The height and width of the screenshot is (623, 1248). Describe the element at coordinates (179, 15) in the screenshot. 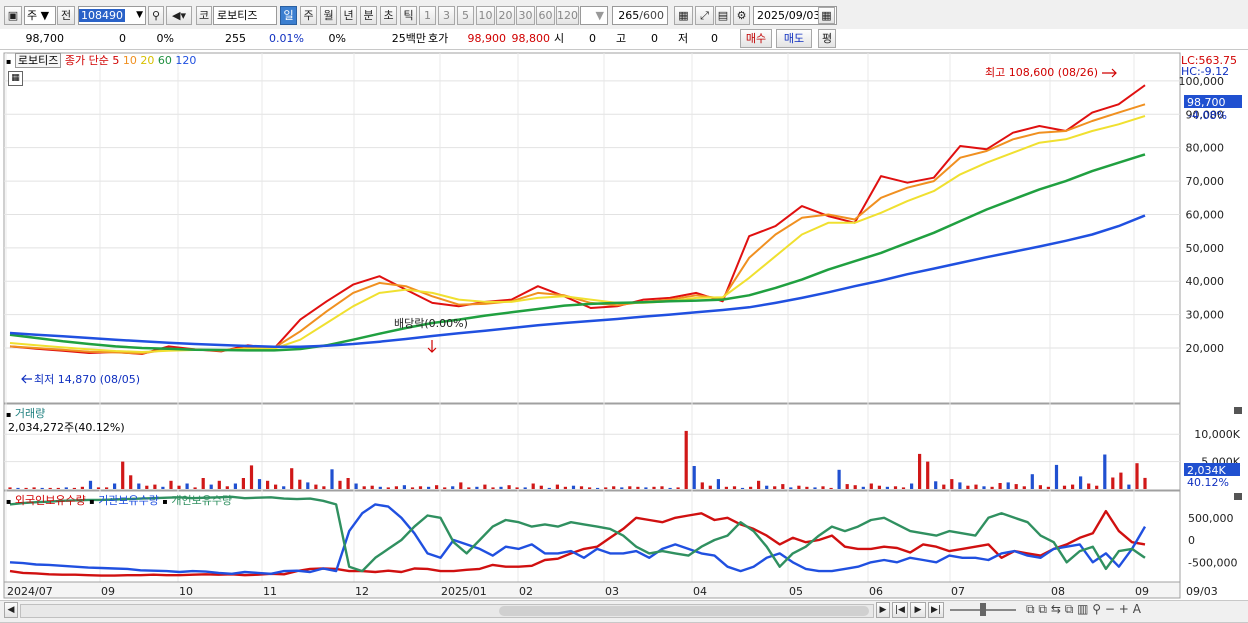

I see `speaker-icon: ◀▾` at that location.